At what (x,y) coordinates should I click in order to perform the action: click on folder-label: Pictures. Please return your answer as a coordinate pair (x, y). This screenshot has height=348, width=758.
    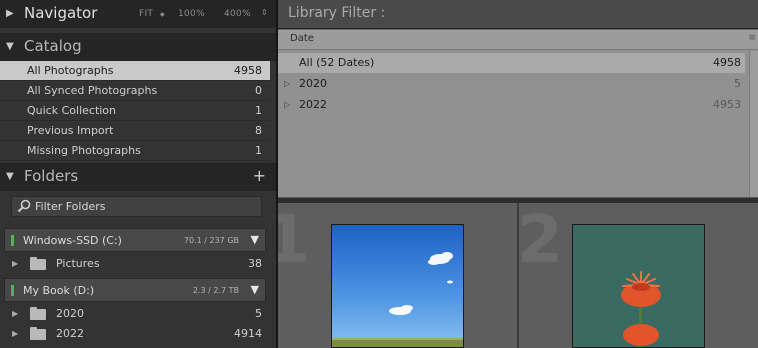
    Looking at the image, I should click on (78, 263).